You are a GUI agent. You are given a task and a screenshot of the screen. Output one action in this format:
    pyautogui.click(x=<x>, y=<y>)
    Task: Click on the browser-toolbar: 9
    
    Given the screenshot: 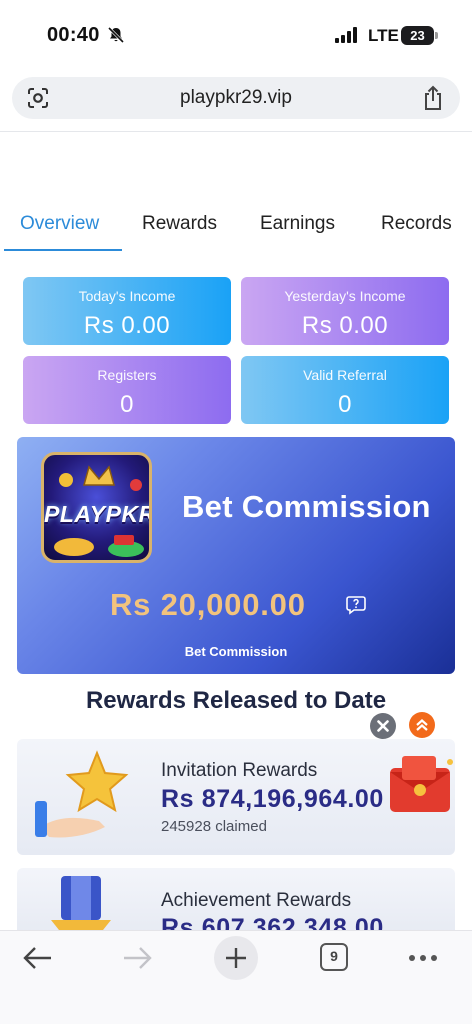 What is the action you would take?
    pyautogui.click(x=236, y=977)
    